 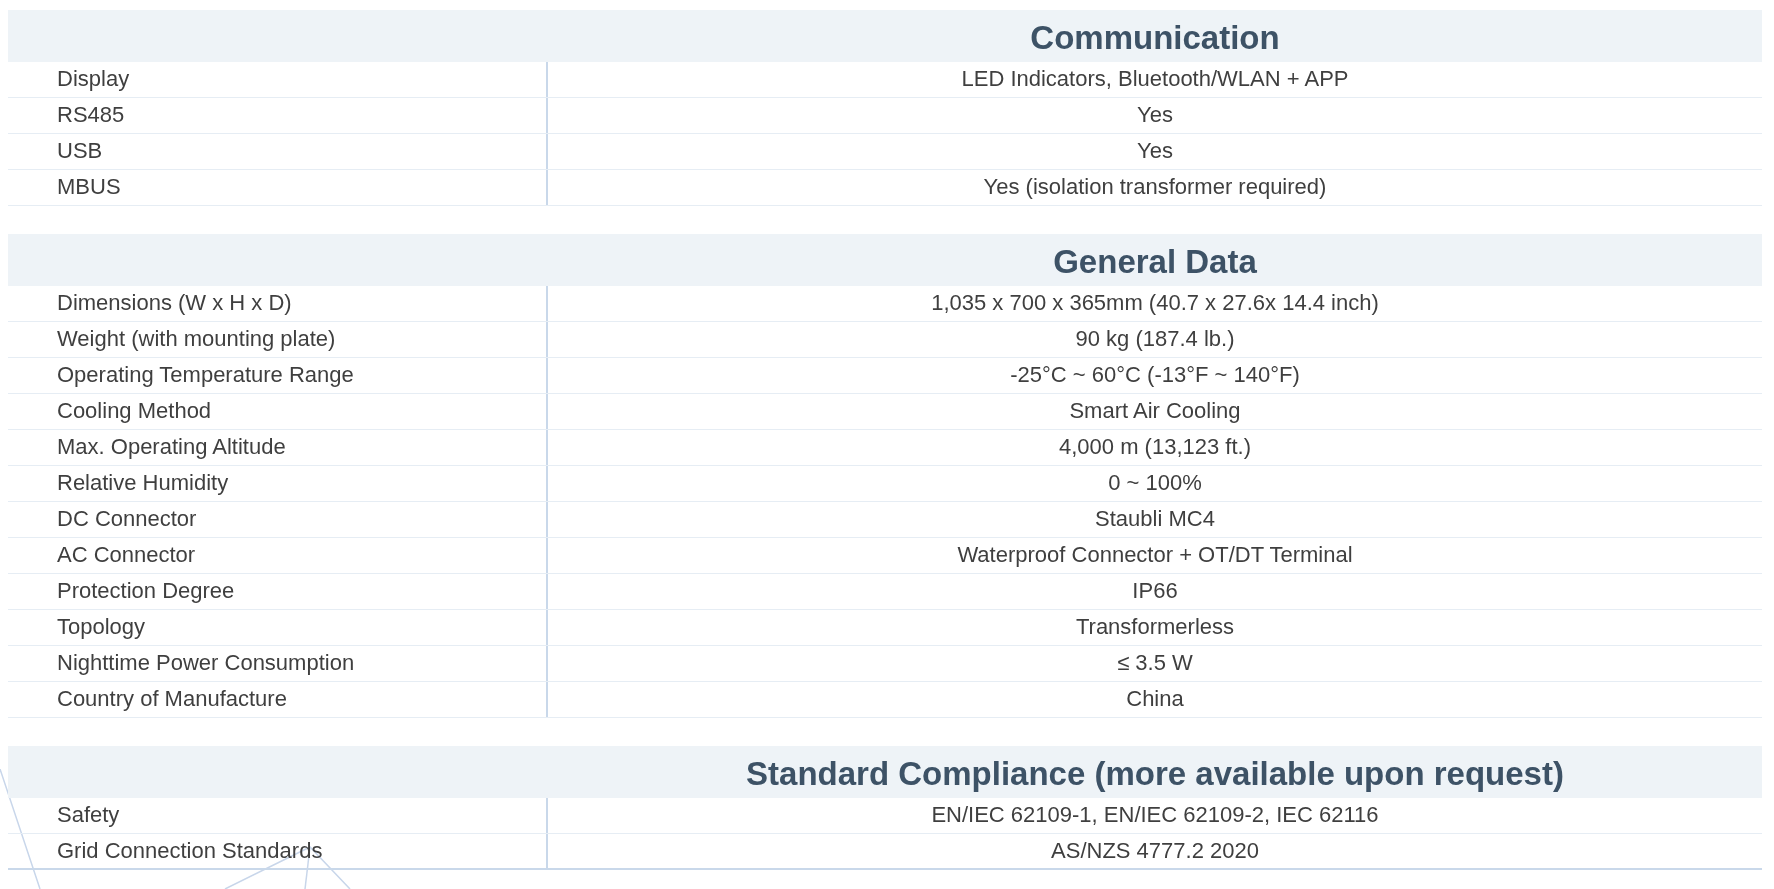 I want to click on spec-value: China, so click(x=1155, y=699).